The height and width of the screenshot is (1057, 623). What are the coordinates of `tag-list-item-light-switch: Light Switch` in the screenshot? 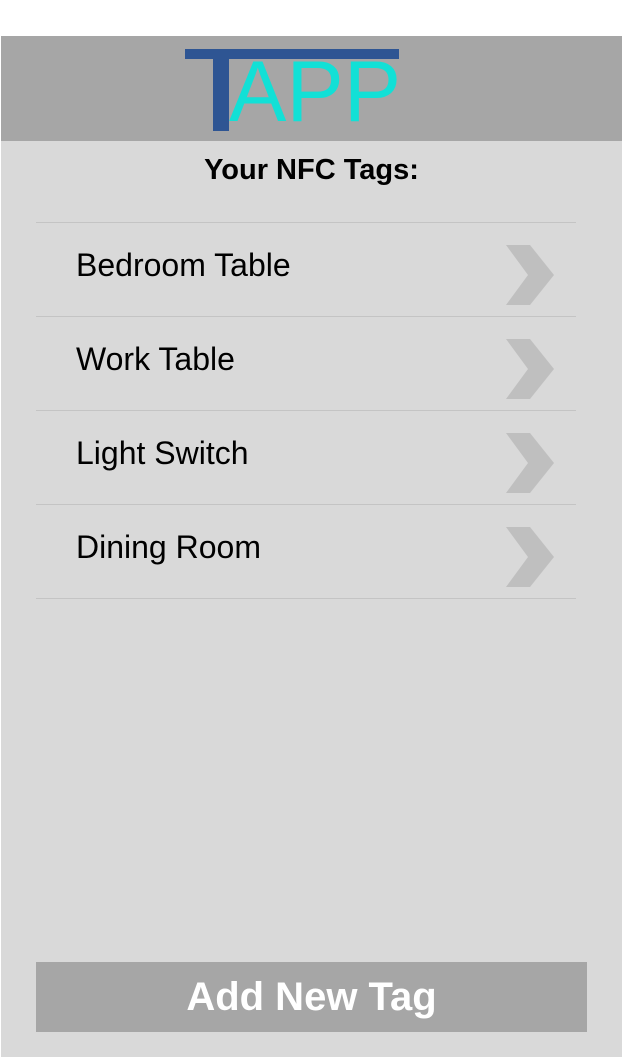 It's located at (306, 458).